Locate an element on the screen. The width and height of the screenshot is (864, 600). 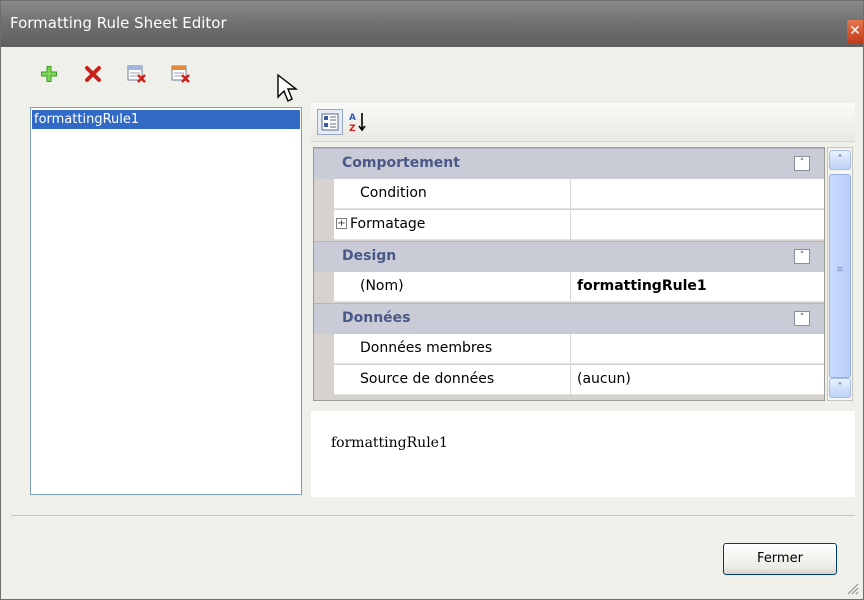
scroll-thumb: ≡ is located at coordinates (840, 276).